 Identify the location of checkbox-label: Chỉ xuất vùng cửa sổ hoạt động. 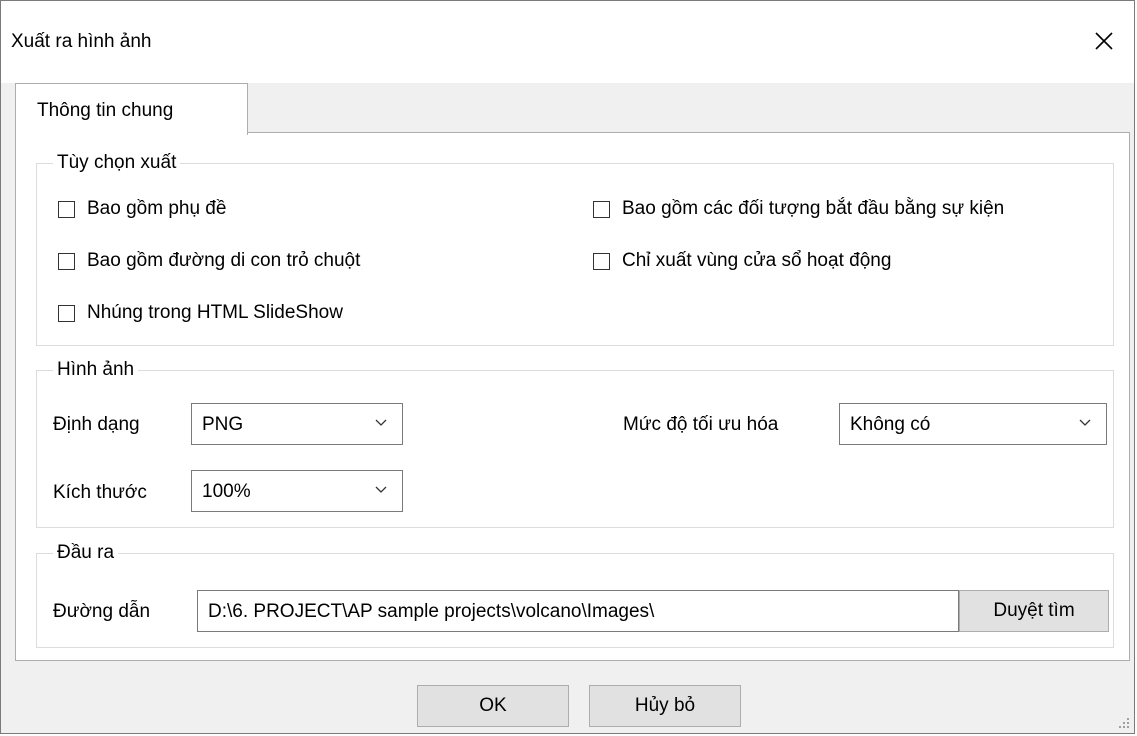
(757, 260).